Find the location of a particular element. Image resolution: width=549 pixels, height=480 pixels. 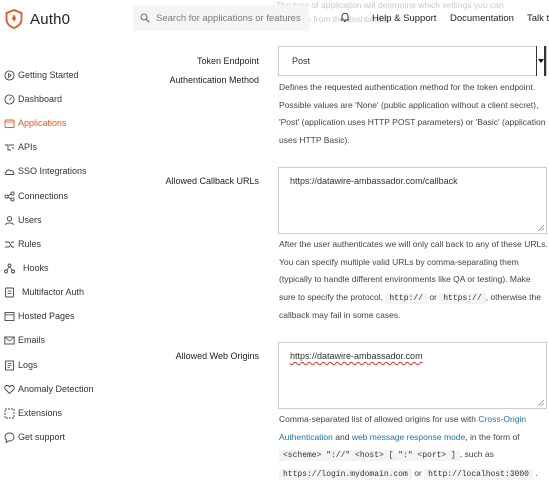

heart-icon is located at coordinates (9, 389).